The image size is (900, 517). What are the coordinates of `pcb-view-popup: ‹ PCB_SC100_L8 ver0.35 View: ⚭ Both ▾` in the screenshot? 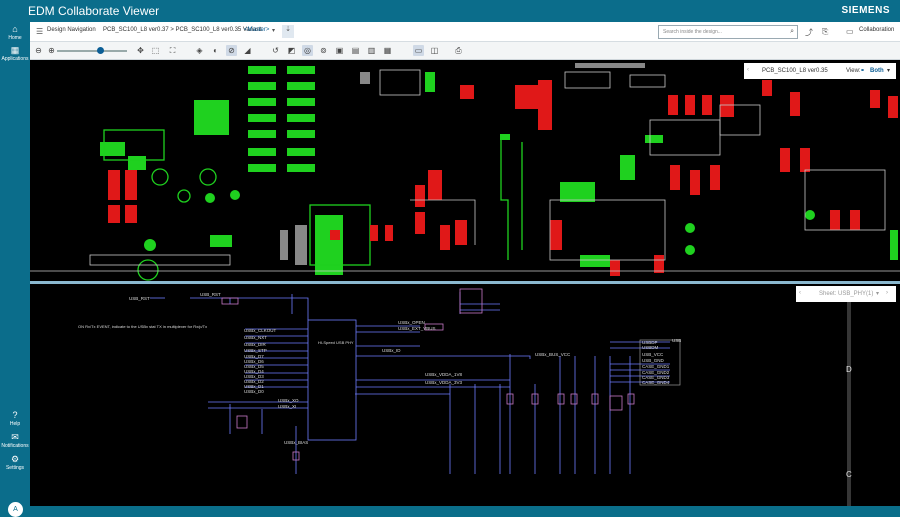 It's located at (820, 71).